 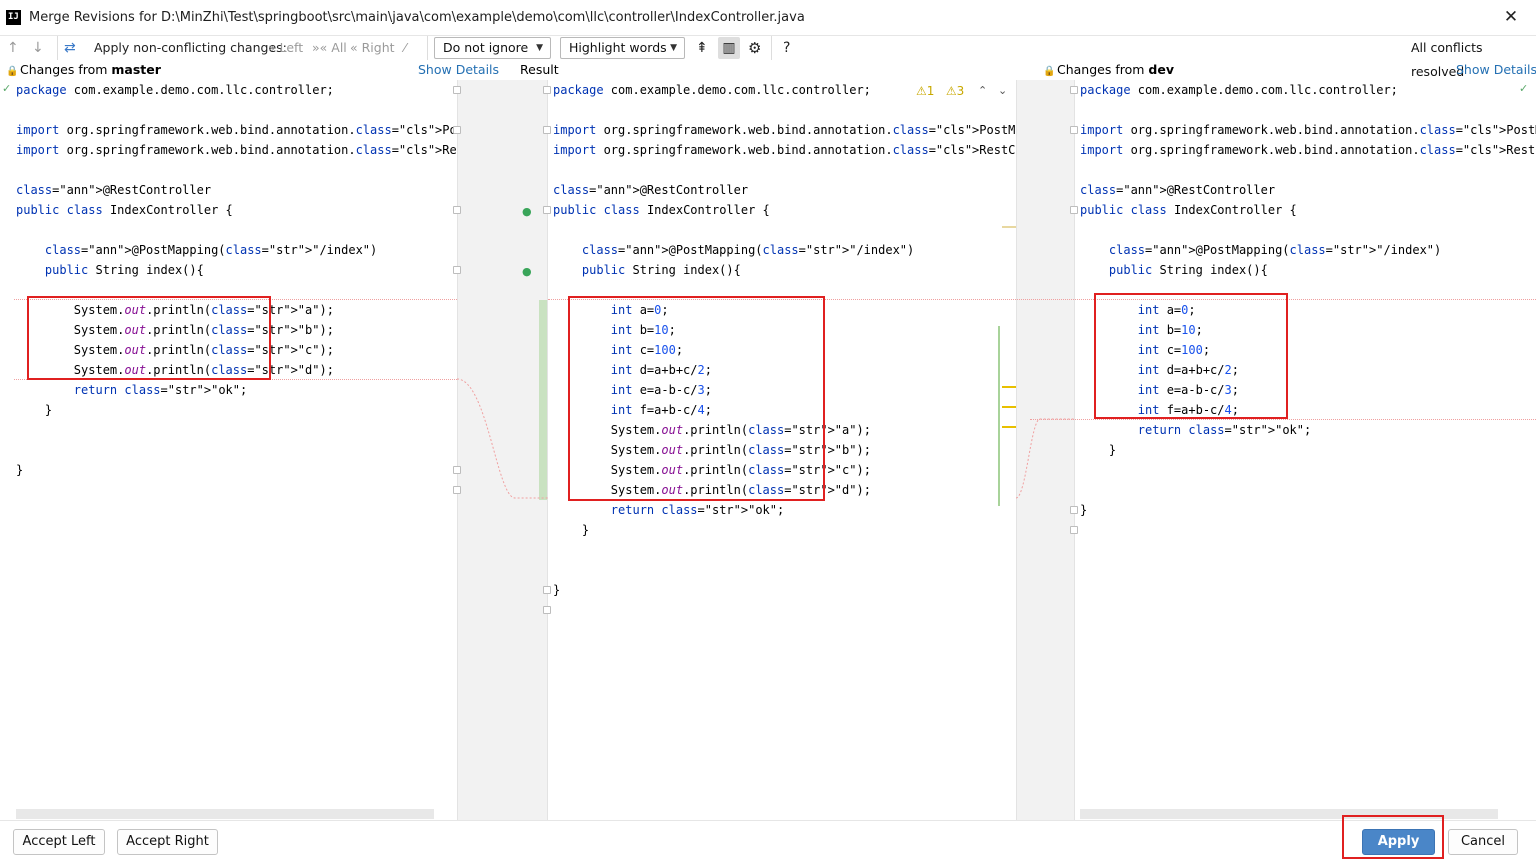 I want to click on scroll-change-marker, so click(x=999, y=416).